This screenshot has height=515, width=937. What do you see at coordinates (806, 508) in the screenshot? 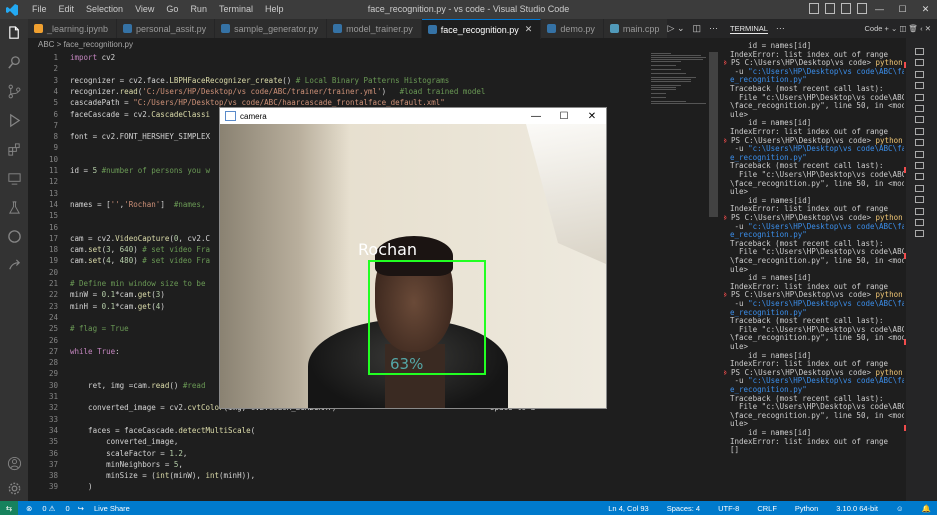
I see `language-mode: Python` at bounding box center [806, 508].